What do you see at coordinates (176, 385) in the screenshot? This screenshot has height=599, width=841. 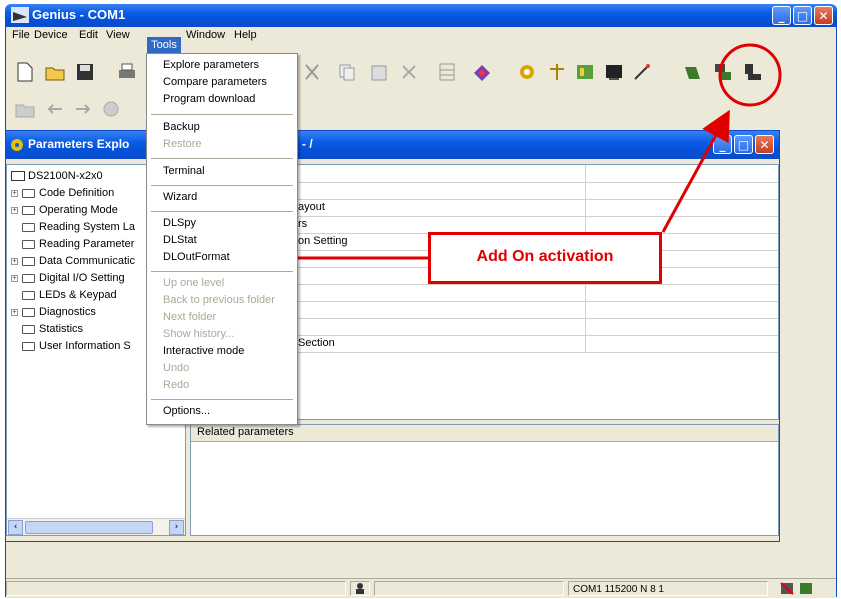 I see `menu-redo: Redo` at bounding box center [176, 385].